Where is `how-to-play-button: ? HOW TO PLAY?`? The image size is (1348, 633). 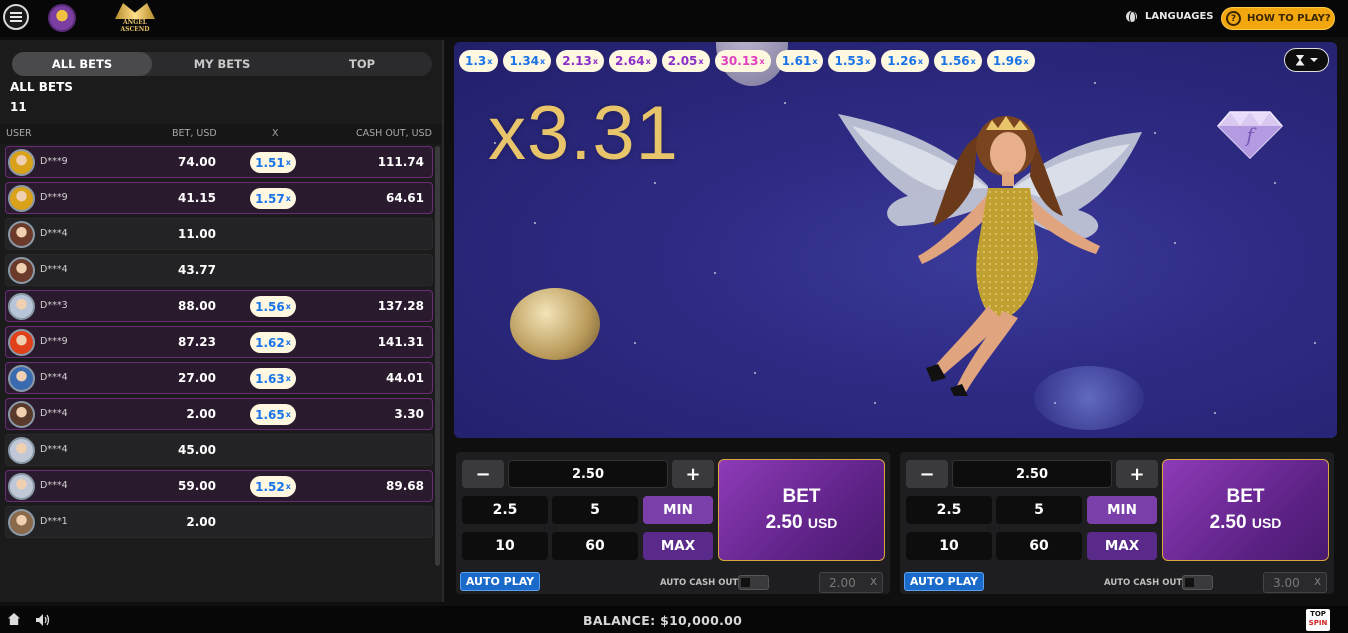
how-to-play-button: ? HOW TO PLAY? is located at coordinates (1278, 18).